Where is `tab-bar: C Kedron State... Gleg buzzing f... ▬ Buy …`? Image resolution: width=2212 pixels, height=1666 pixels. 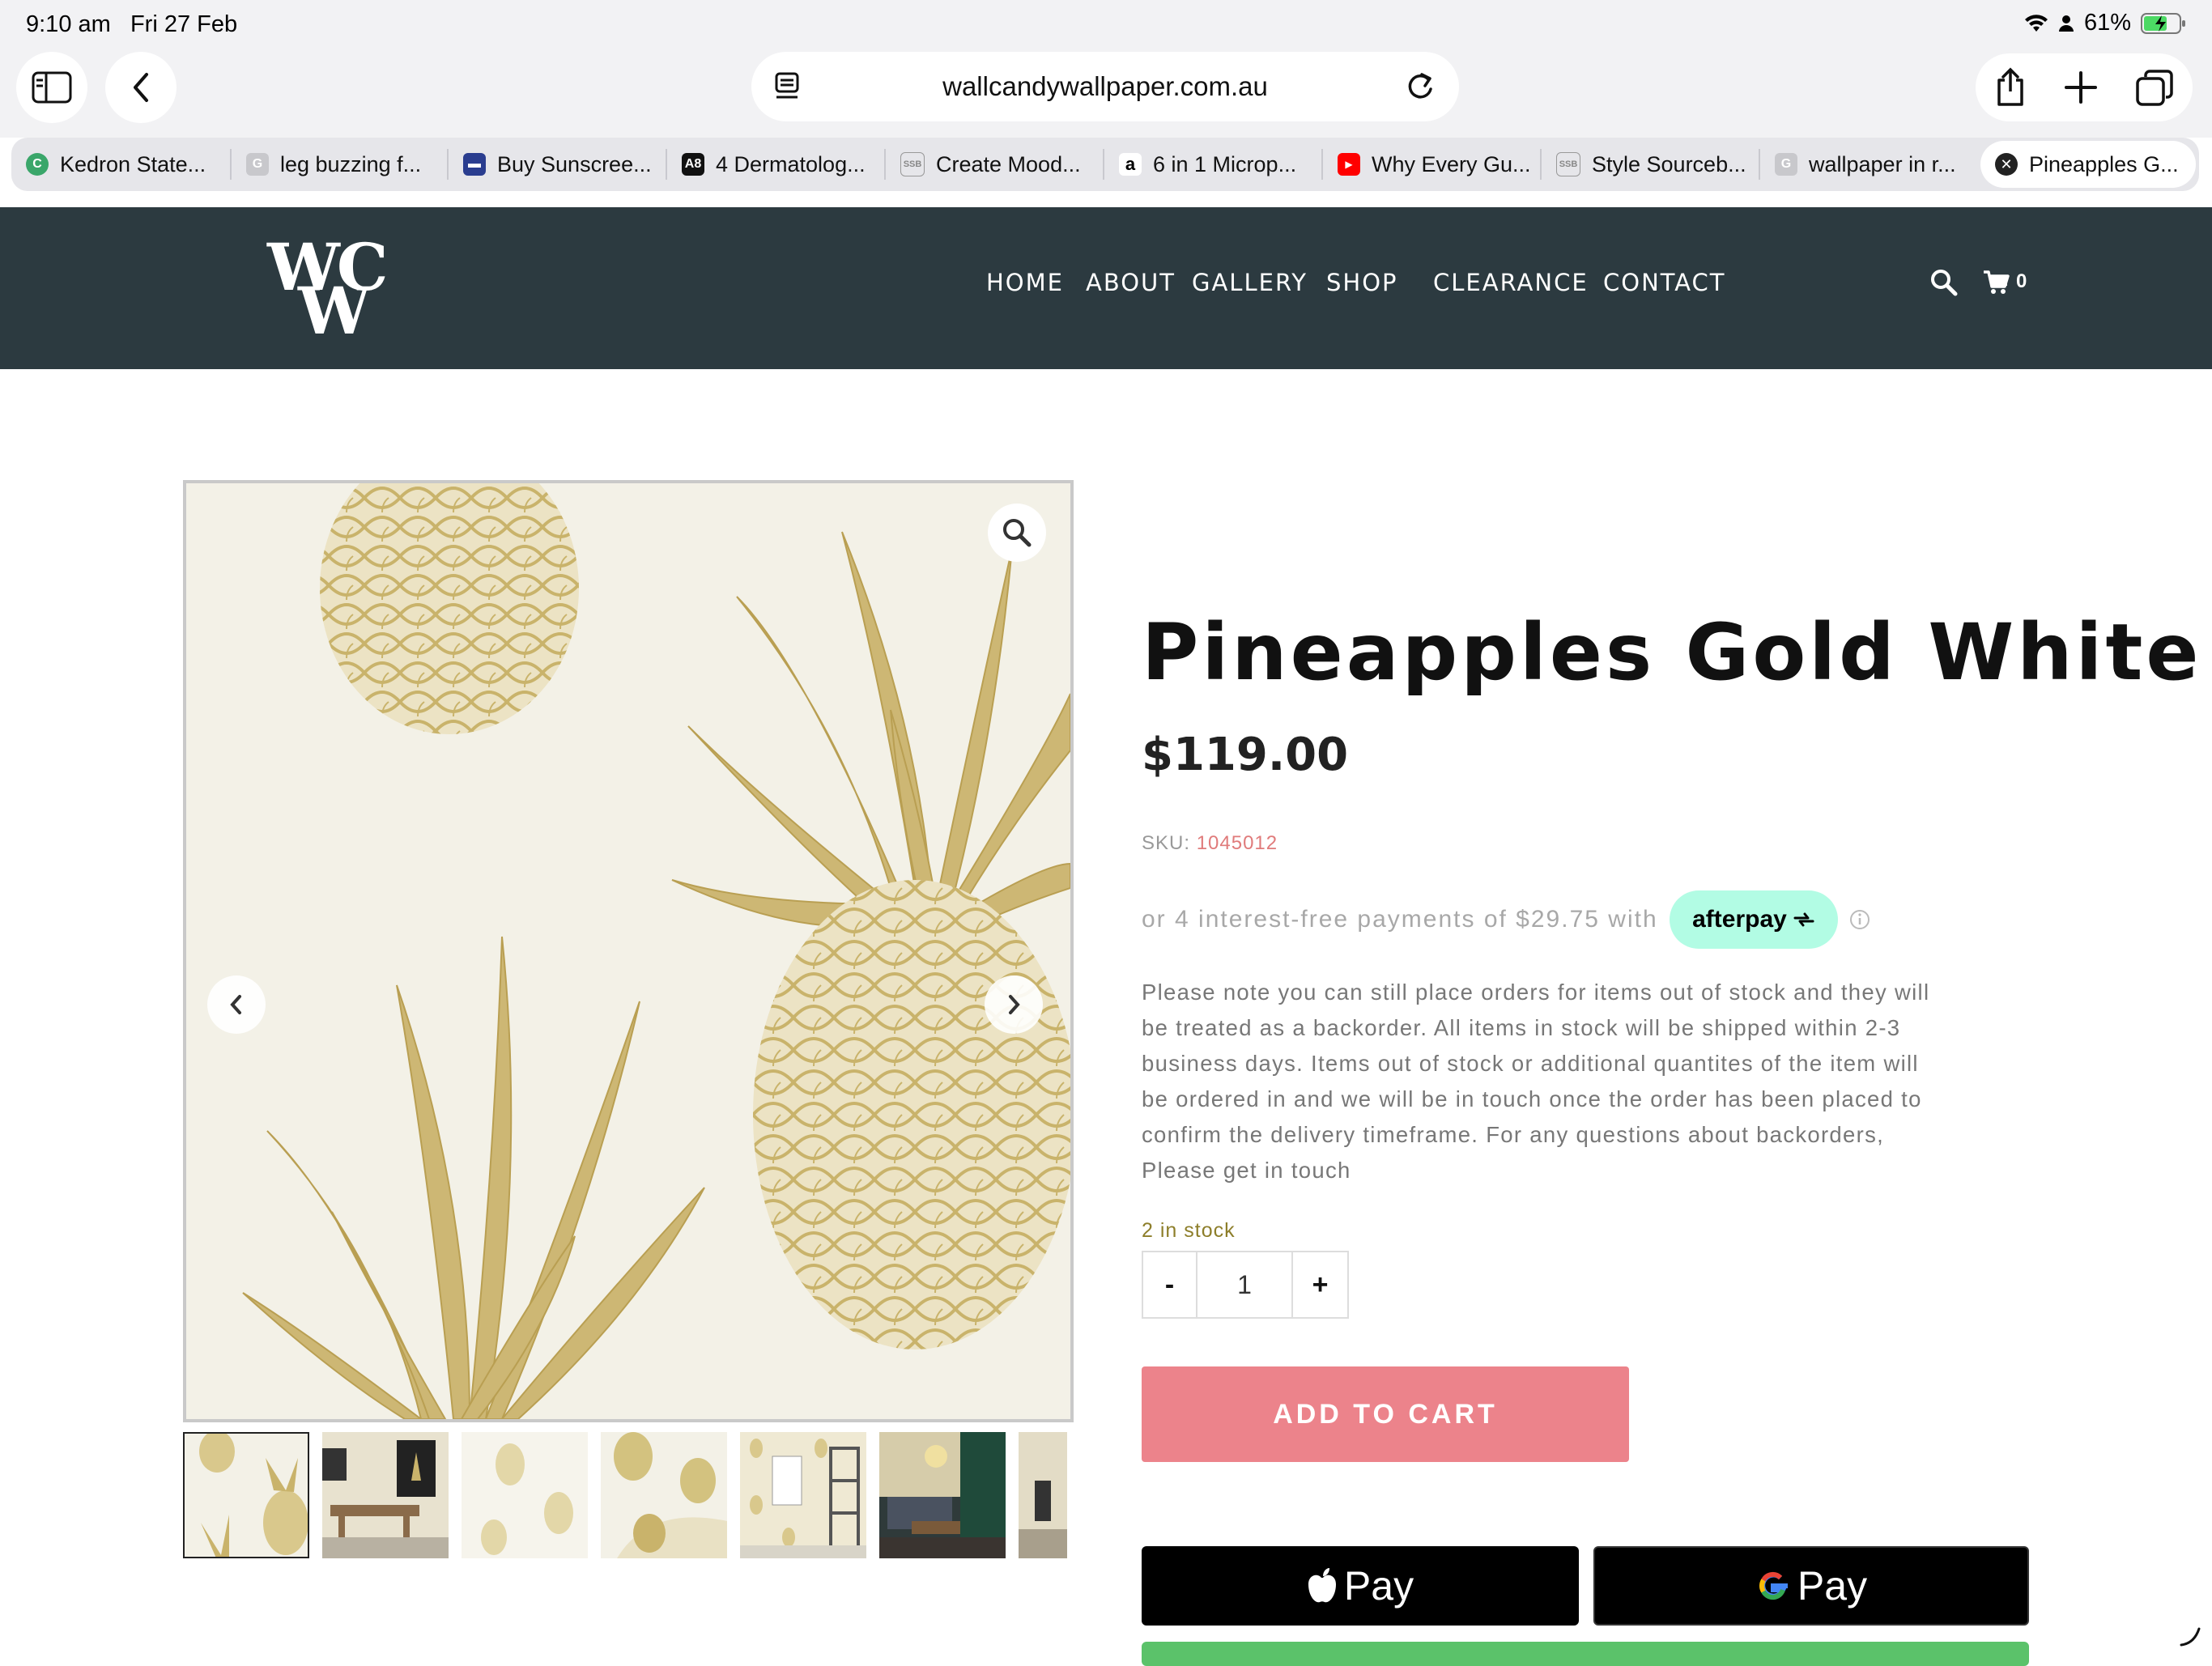 tab-bar: C Kedron State... Gleg buzzing f... ▬ Buy … is located at coordinates (1105, 164).